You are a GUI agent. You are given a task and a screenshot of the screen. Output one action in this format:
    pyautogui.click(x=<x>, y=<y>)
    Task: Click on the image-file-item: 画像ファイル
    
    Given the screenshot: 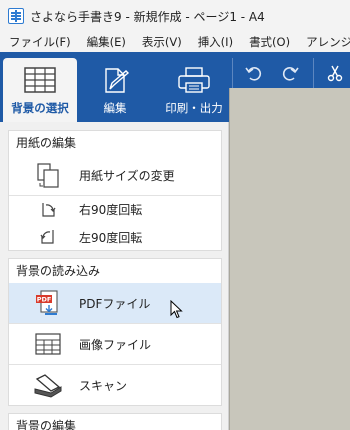 What is the action you would take?
    pyautogui.click(x=115, y=343)
    